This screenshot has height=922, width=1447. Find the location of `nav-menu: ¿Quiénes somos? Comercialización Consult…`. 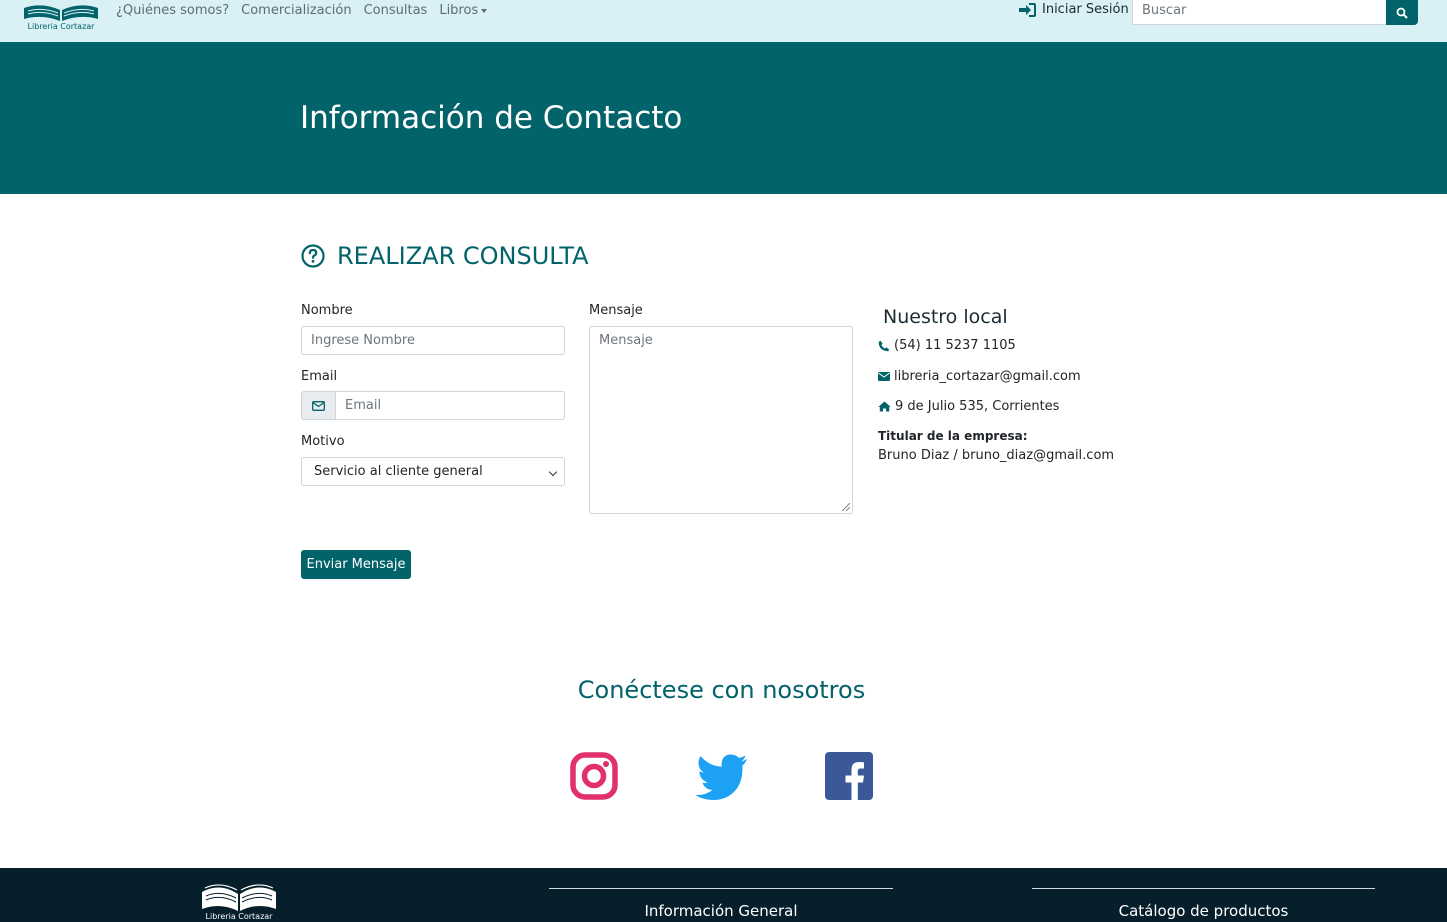

nav-menu: ¿Quiénes somos? Comercialización Consult… is located at coordinates (302, 10).